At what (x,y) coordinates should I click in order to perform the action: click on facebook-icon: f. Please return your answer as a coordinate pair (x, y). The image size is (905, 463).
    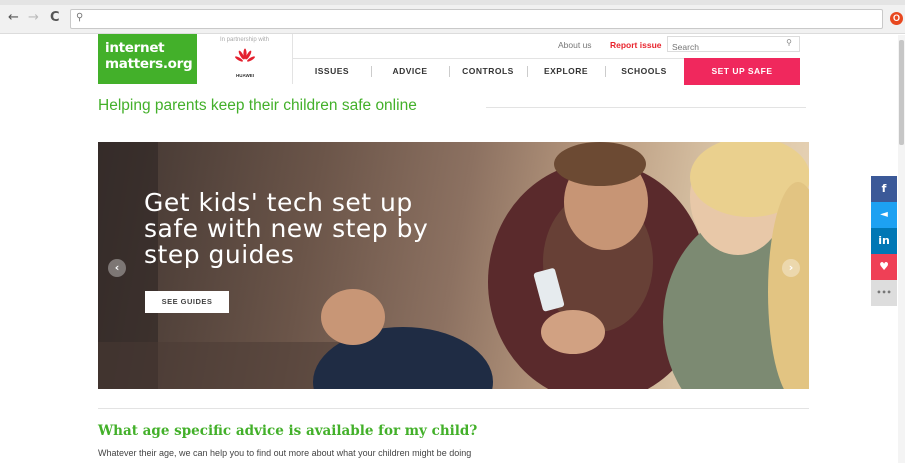
    Looking at the image, I should click on (884, 189).